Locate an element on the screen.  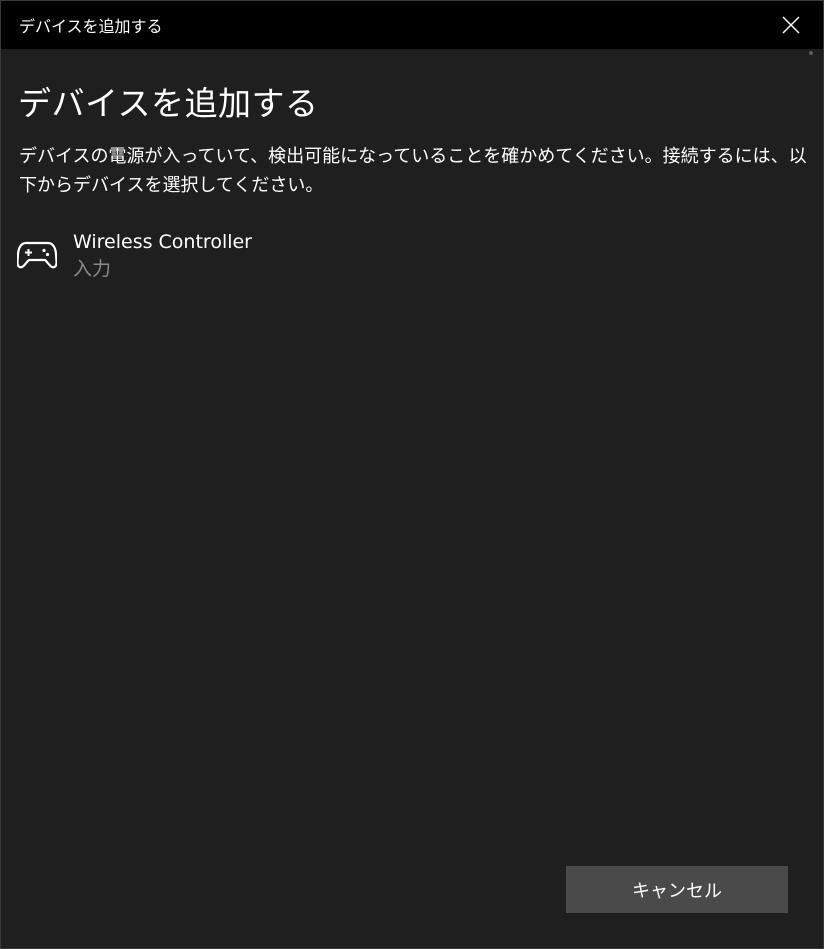
cancel-button: キャンセル is located at coordinates (677, 889).